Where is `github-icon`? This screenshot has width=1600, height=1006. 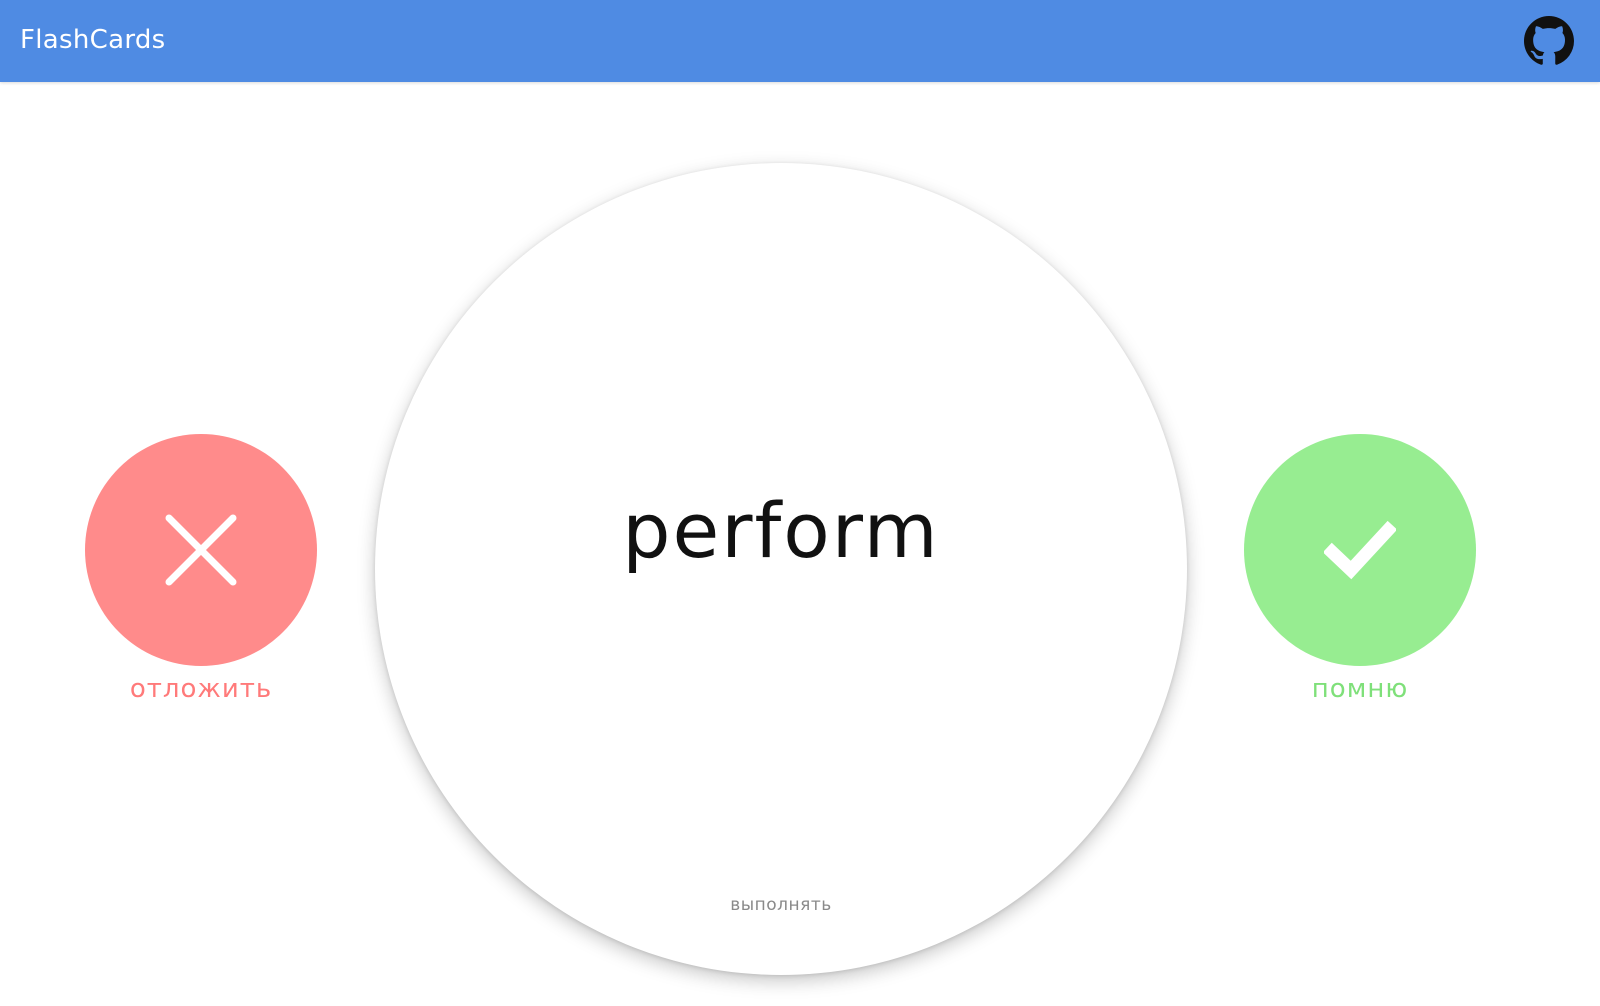 github-icon is located at coordinates (1549, 40).